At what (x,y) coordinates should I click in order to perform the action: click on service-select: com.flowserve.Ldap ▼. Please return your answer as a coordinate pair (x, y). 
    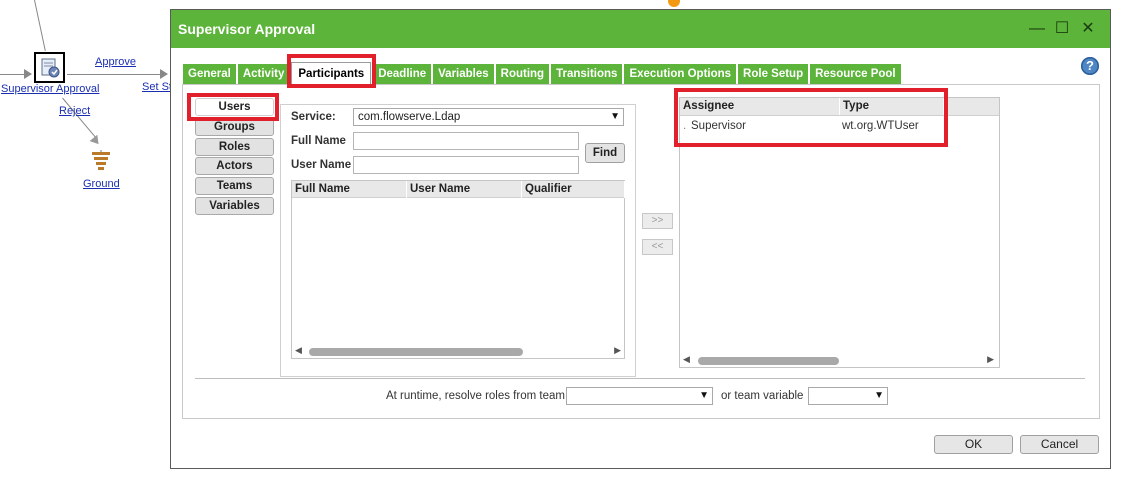
    Looking at the image, I should click on (488, 117).